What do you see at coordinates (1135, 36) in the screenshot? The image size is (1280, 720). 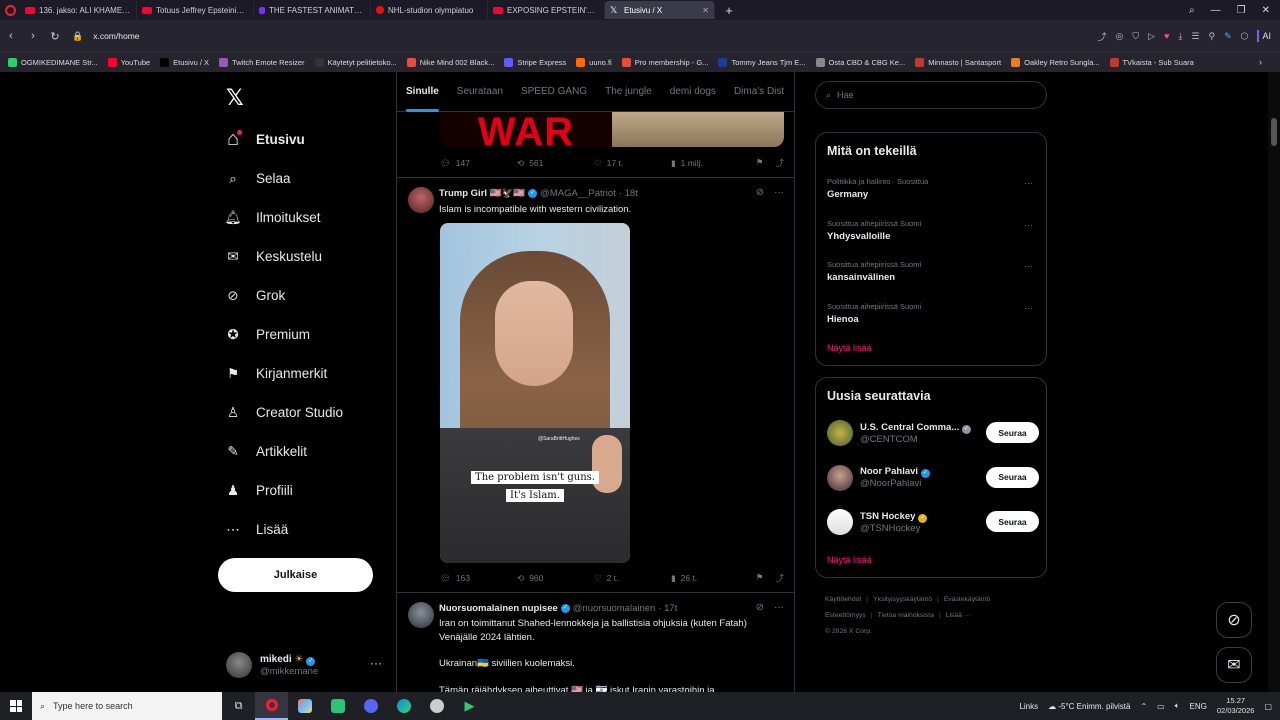 I see `shield-icon: ⛉` at bounding box center [1135, 36].